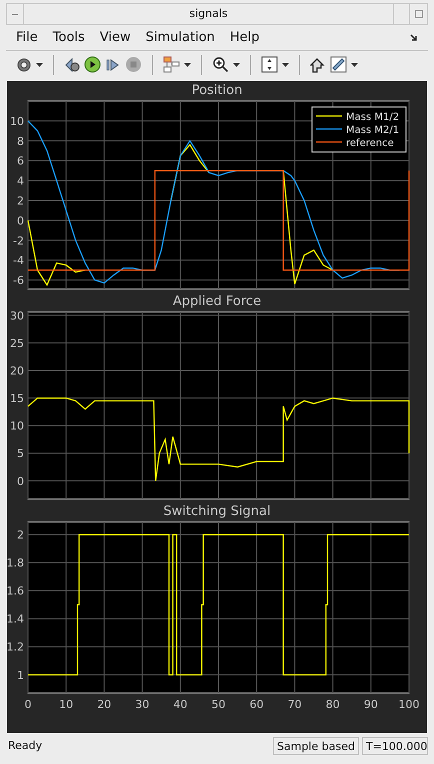 The image size is (434, 764). Describe the element at coordinates (338, 64) in the screenshot. I see `ruler-icon` at that location.